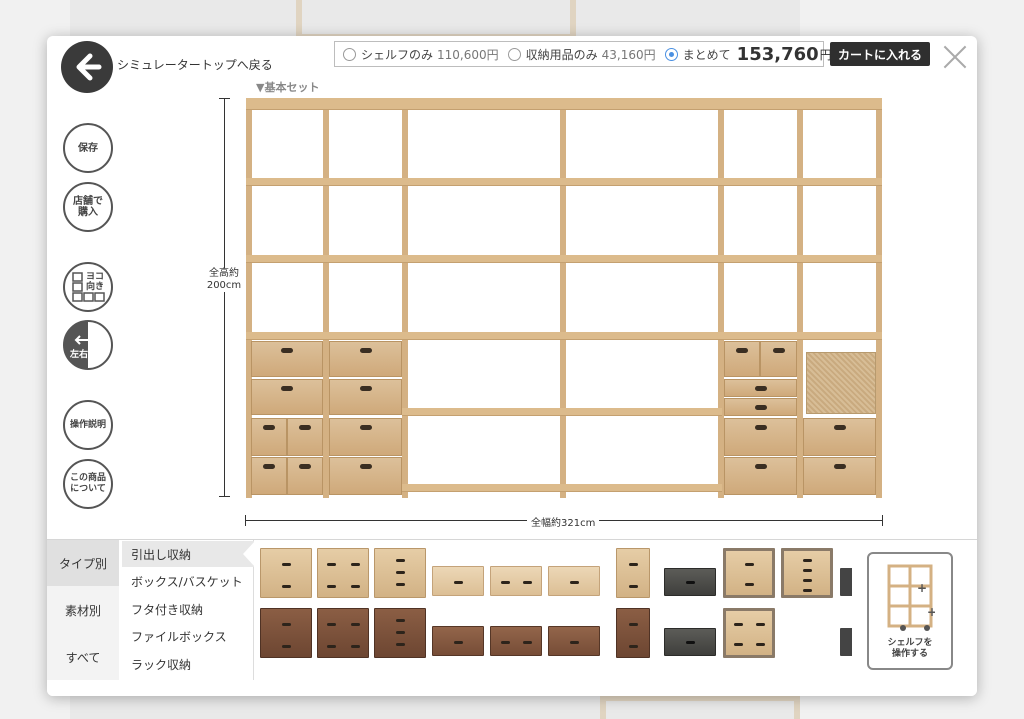 Image resolution: width=1024 pixels, height=719 pixels. What do you see at coordinates (88, 287) in the screenshot?
I see `yoko-orientation-button: ヨコ向き` at bounding box center [88, 287].